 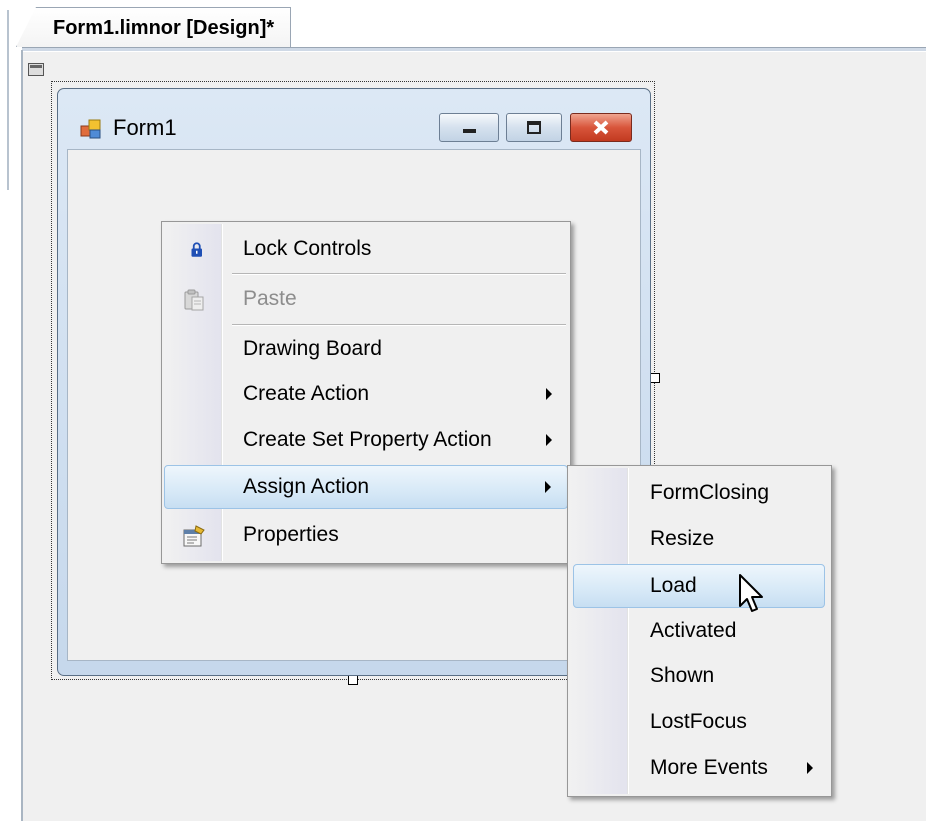 I want to click on menu-item-properties: Properties, so click(x=366, y=536).